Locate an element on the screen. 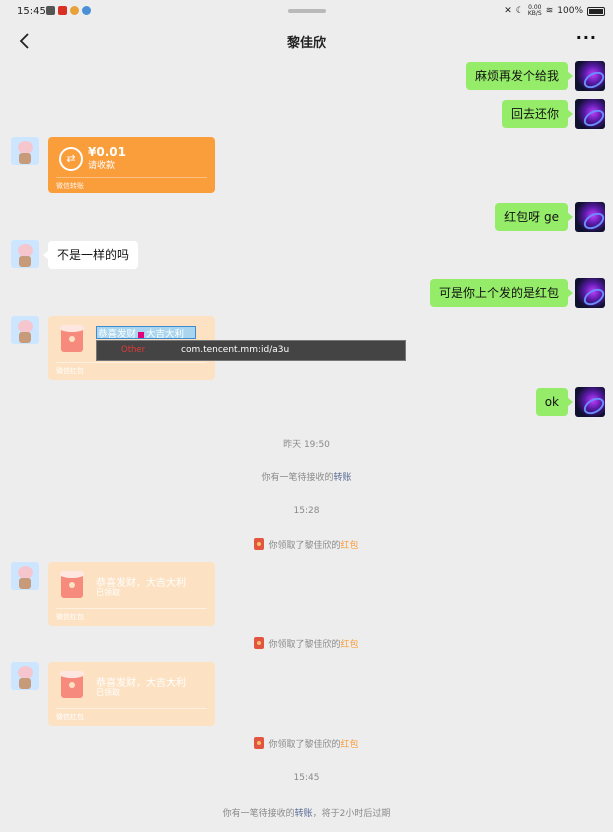 The height and width of the screenshot is (832, 613). status-bar: 15:45 ✕ ☾ 0.00 KB/S ≋ 100% is located at coordinates (306, 12).